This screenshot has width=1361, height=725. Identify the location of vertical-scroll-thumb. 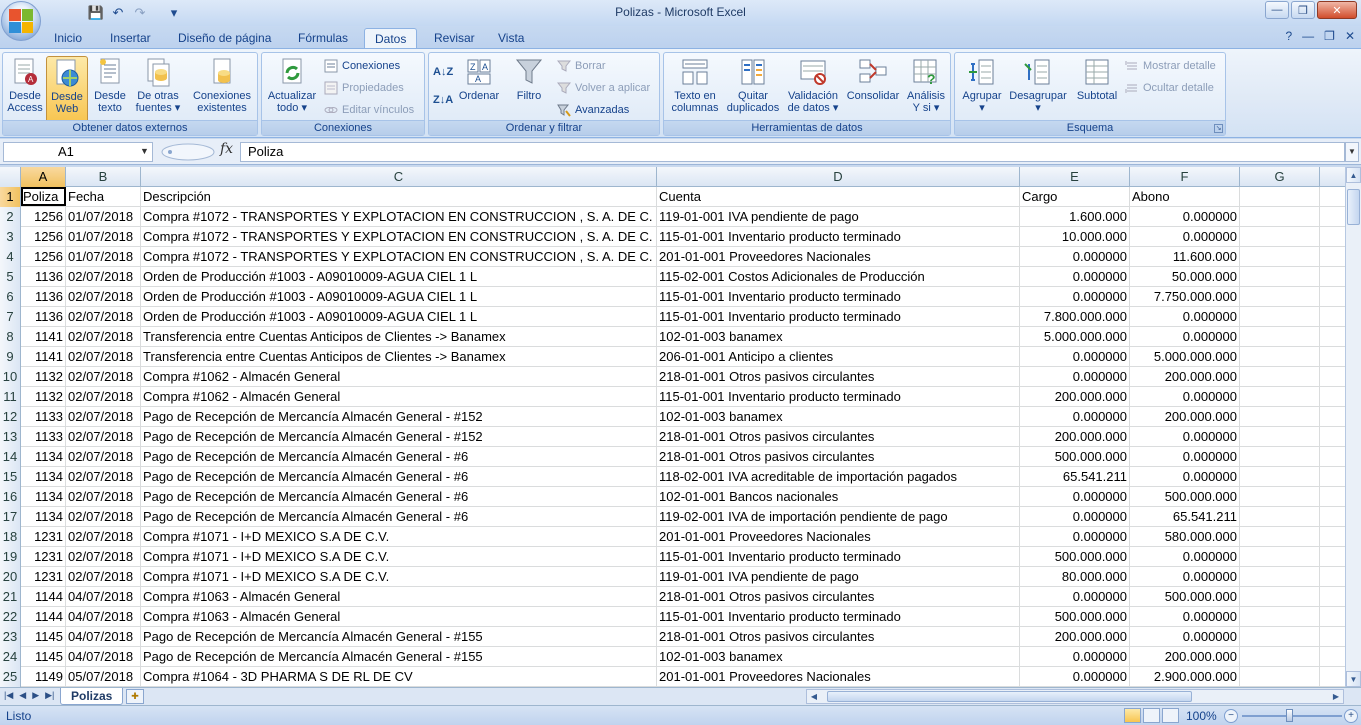
(1353, 207).